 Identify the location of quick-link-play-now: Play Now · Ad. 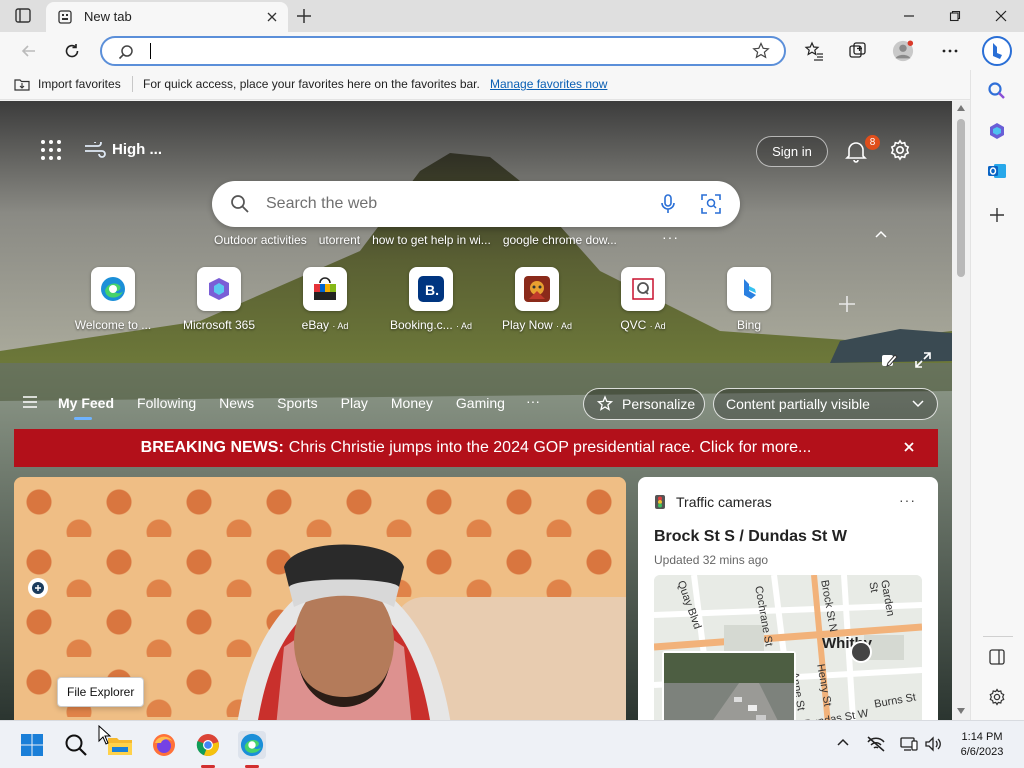
(537, 299).